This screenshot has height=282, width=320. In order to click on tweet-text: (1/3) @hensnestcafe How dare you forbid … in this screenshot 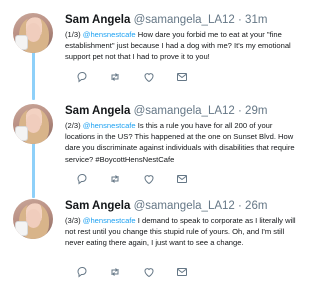, I will do `click(181, 46)`.